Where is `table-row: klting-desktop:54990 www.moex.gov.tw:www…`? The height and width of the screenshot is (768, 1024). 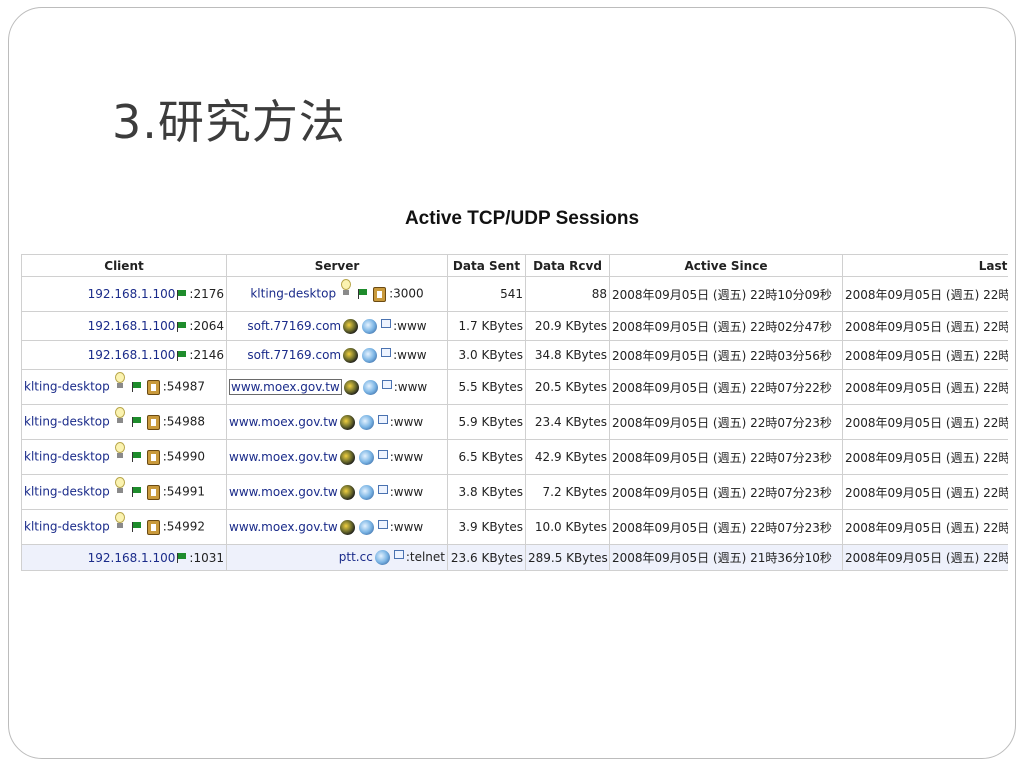 table-row: klting-desktop:54990 www.moex.gov.tw:www… is located at coordinates (514, 457).